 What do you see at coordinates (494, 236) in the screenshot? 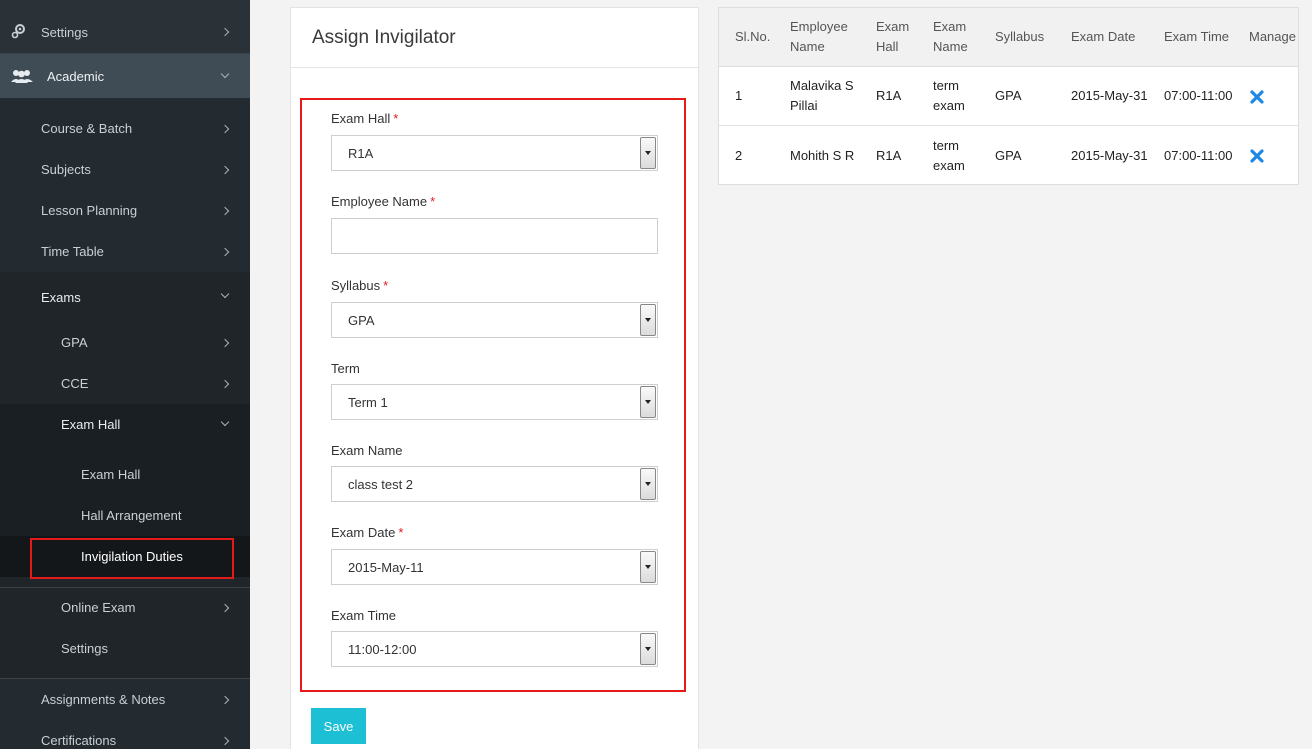
I see `employee-name-input` at bounding box center [494, 236].